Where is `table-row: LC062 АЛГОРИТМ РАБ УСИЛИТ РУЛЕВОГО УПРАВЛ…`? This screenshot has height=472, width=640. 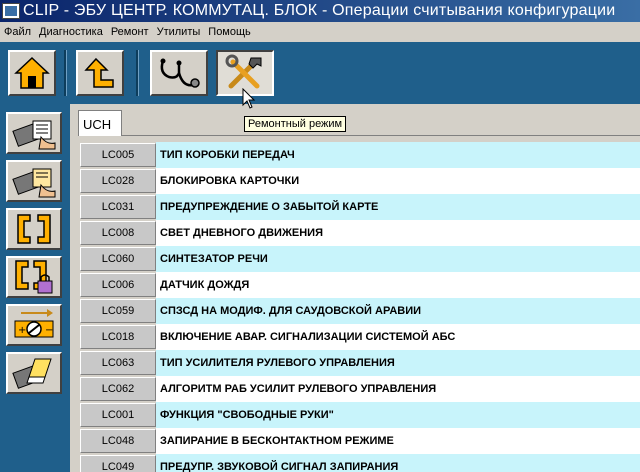
table-row: LC062 АЛГОРИТМ РАБ УСИЛИТ РУЛЕВОГО УПРАВЛ… is located at coordinates (360, 389).